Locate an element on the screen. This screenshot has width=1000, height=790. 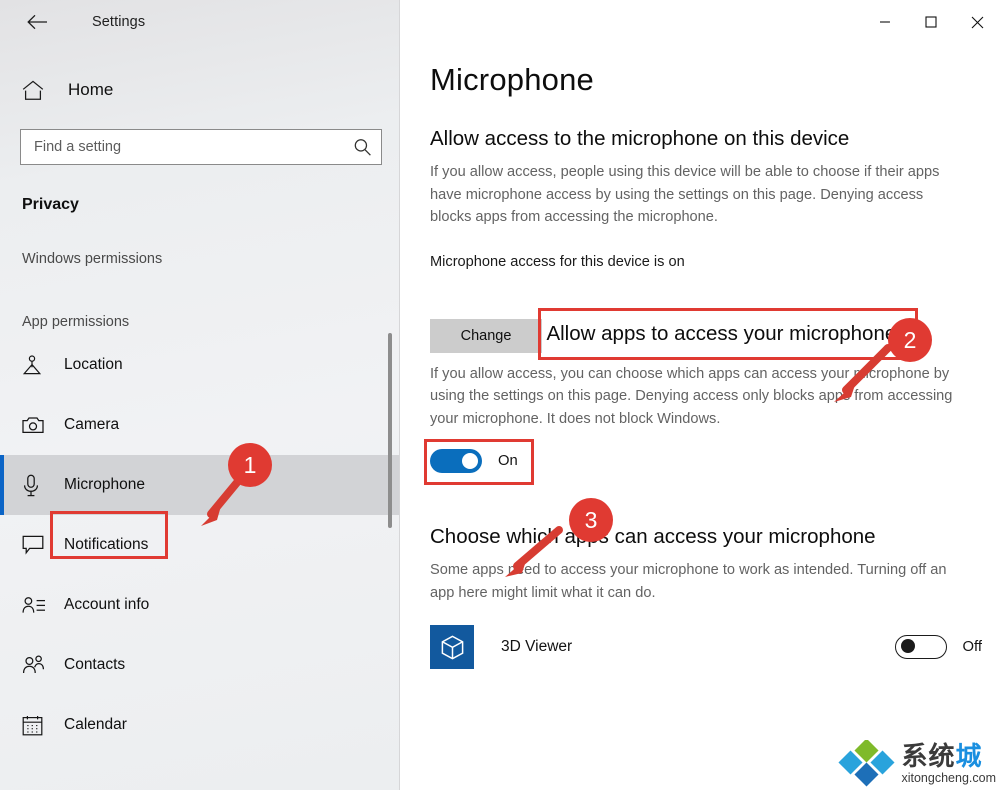
allow-apps-toggle-label: On is located at coordinates (508, 461).